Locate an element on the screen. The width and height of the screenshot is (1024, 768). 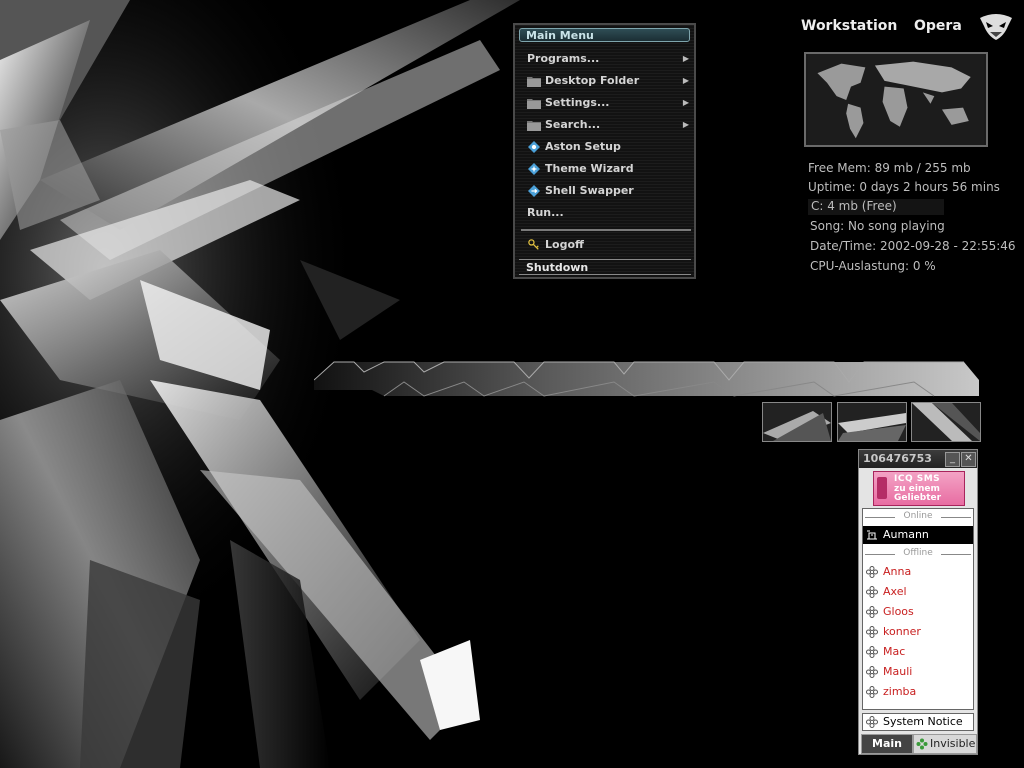
online-status-icon is located at coordinates (872, 535).